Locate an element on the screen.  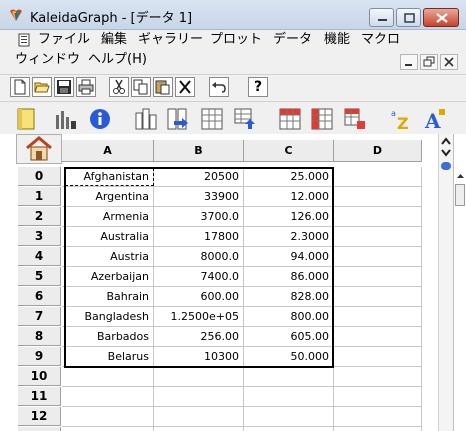
row-header: 9 is located at coordinates (39, 356).